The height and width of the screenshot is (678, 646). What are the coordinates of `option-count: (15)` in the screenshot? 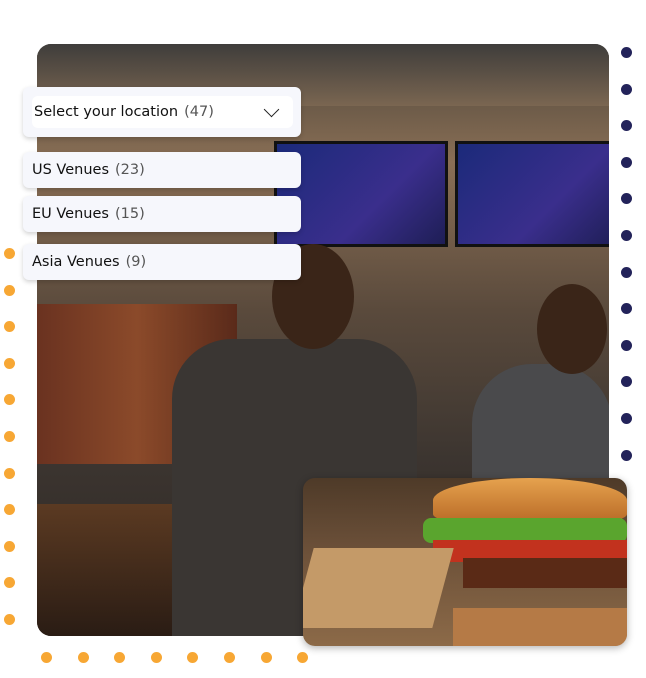 It's located at (129, 214).